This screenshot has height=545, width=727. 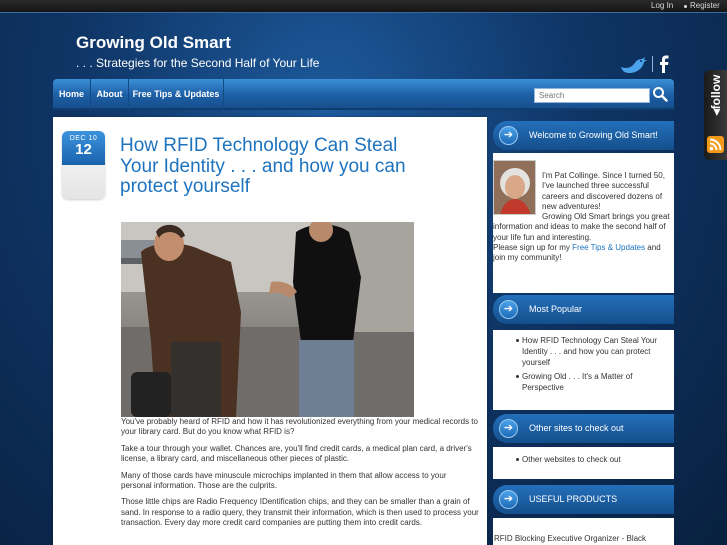 I want to click on widget-popular-header: ➔ Most Popular, so click(x=583, y=309).